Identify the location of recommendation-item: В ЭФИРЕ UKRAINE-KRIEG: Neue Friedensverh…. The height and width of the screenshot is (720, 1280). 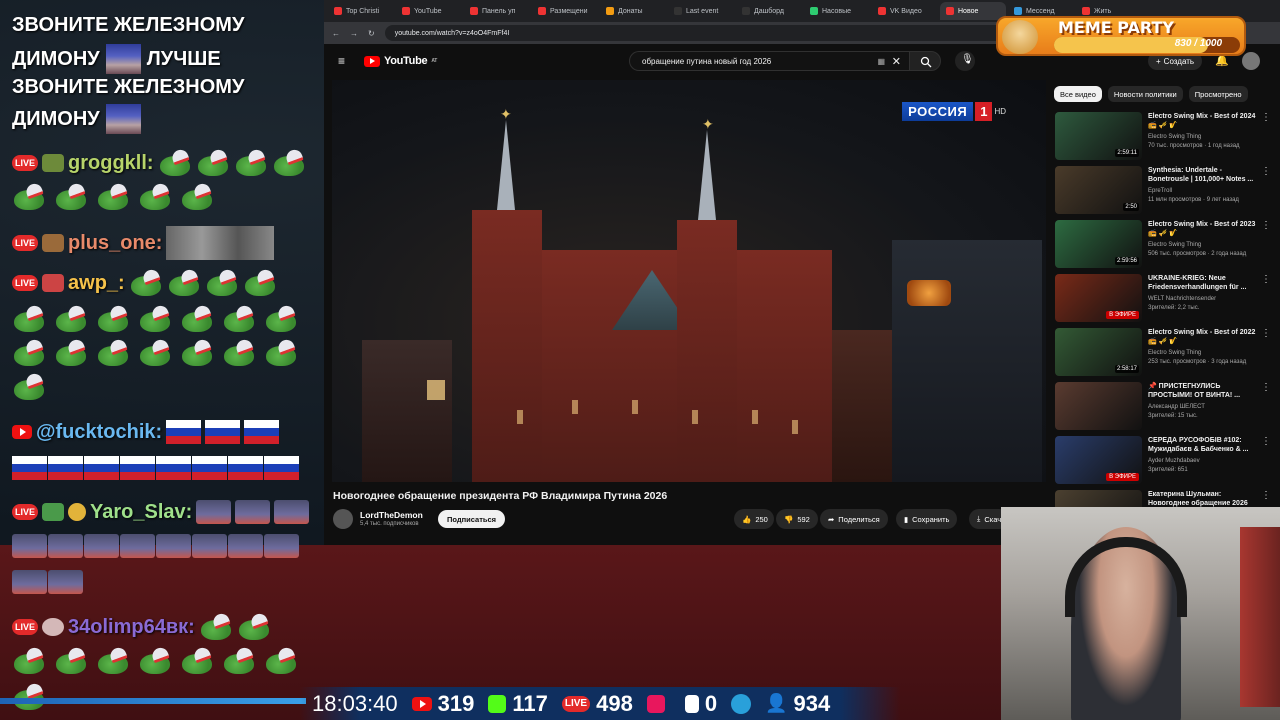
(1163, 301).